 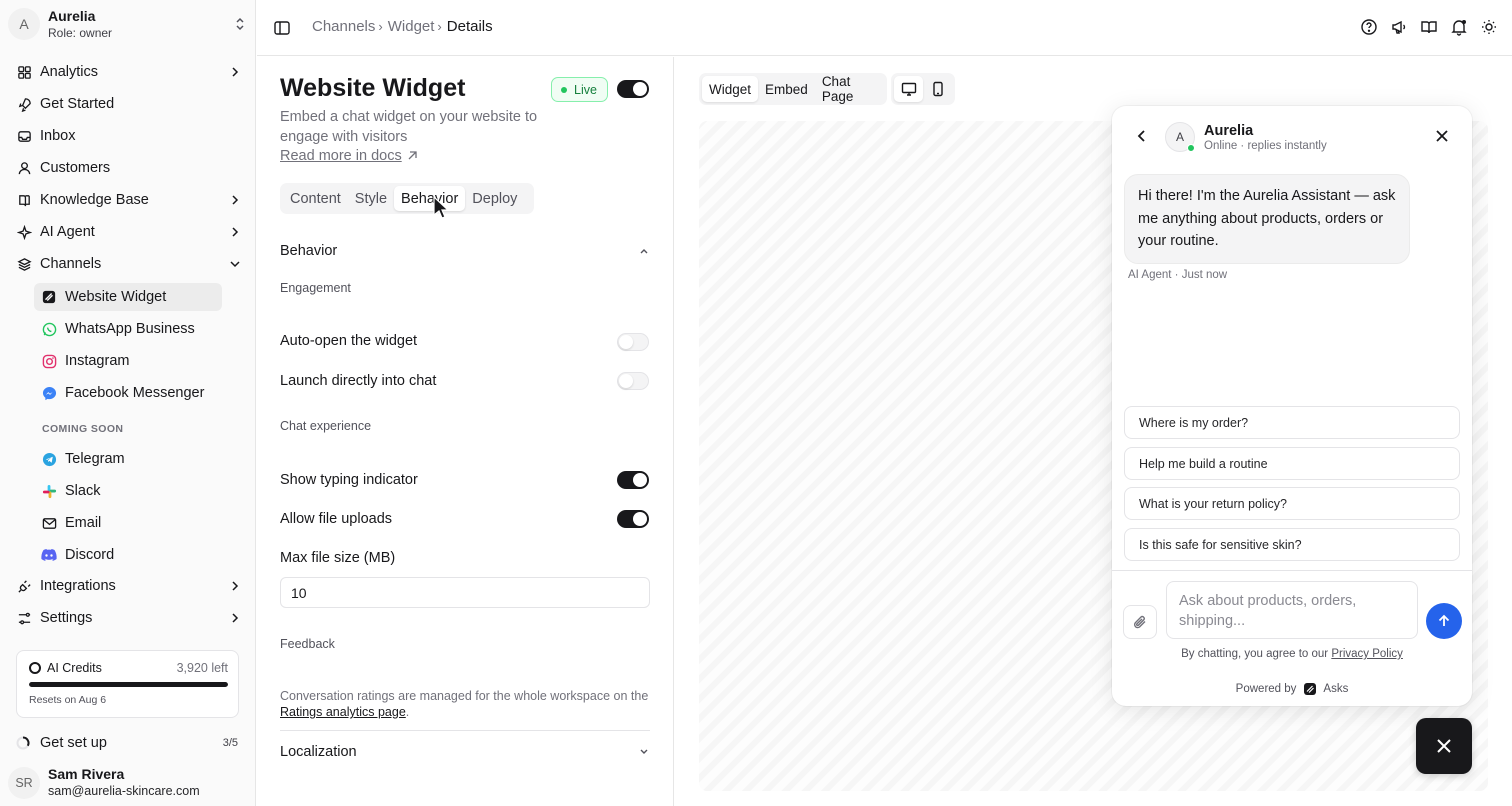 I want to click on credits-reset: Resets on Aug 6, so click(x=68, y=700).